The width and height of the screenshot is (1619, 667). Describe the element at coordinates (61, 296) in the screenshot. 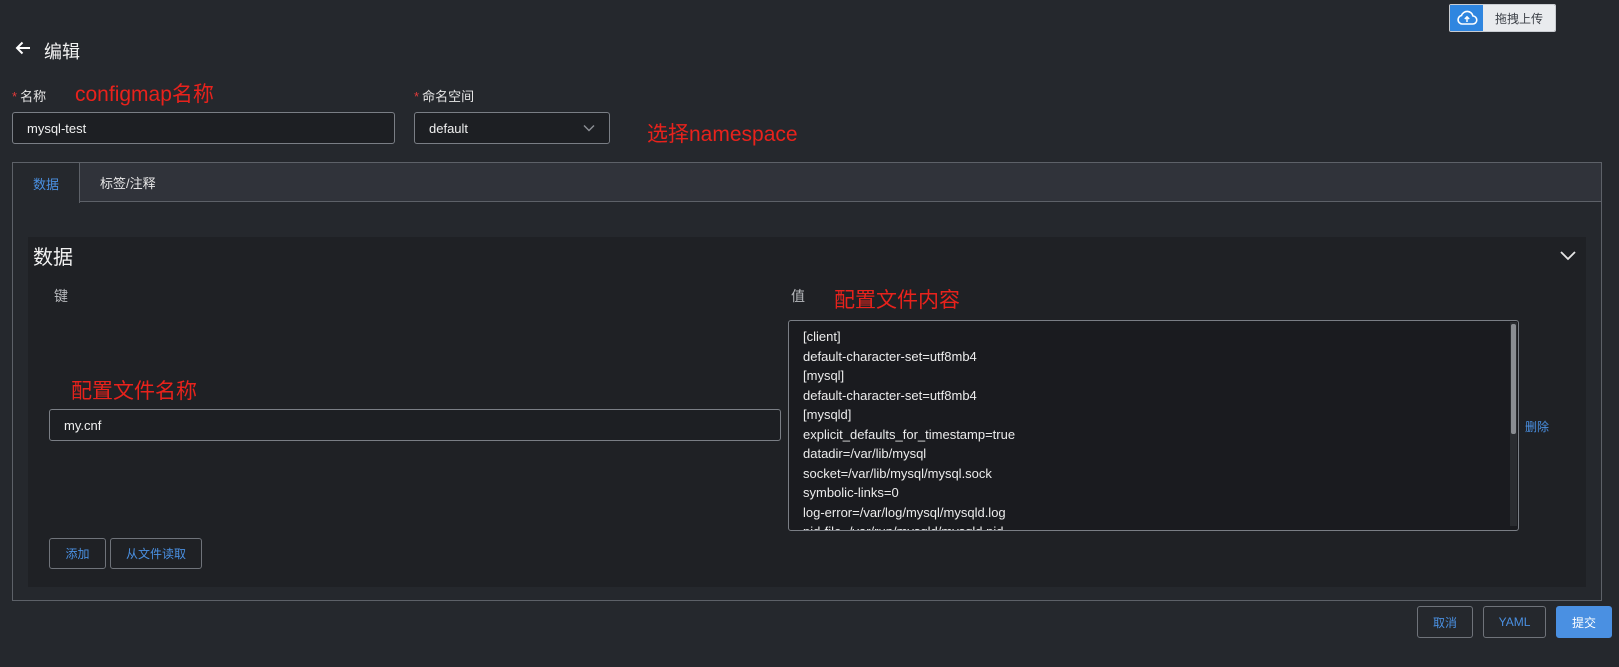

I see `key-column-label: 键` at that location.